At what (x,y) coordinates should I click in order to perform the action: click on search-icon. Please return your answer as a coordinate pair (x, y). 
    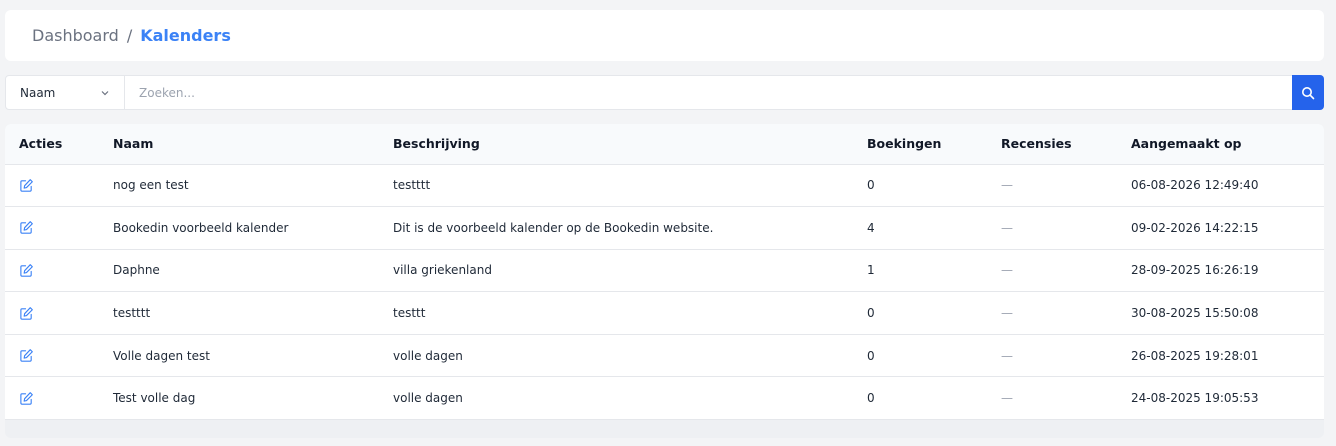
    Looking at the image, I should click on (1308, 92).